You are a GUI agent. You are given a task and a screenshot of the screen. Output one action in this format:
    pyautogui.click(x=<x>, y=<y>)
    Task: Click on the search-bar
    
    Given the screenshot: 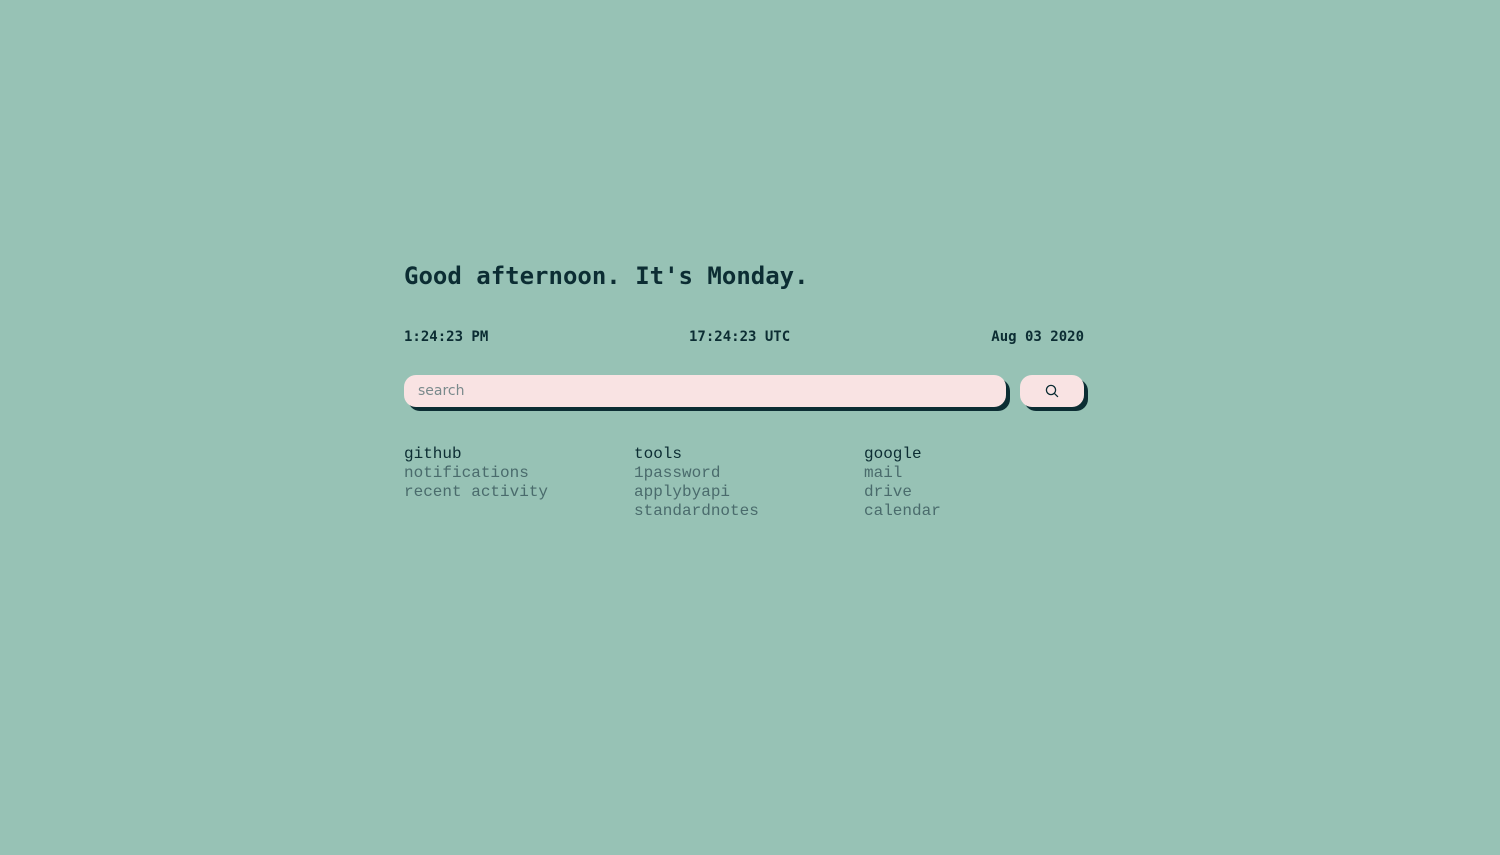 What is the action you would take?
    pyautogui.click(x=744, y=394)
    